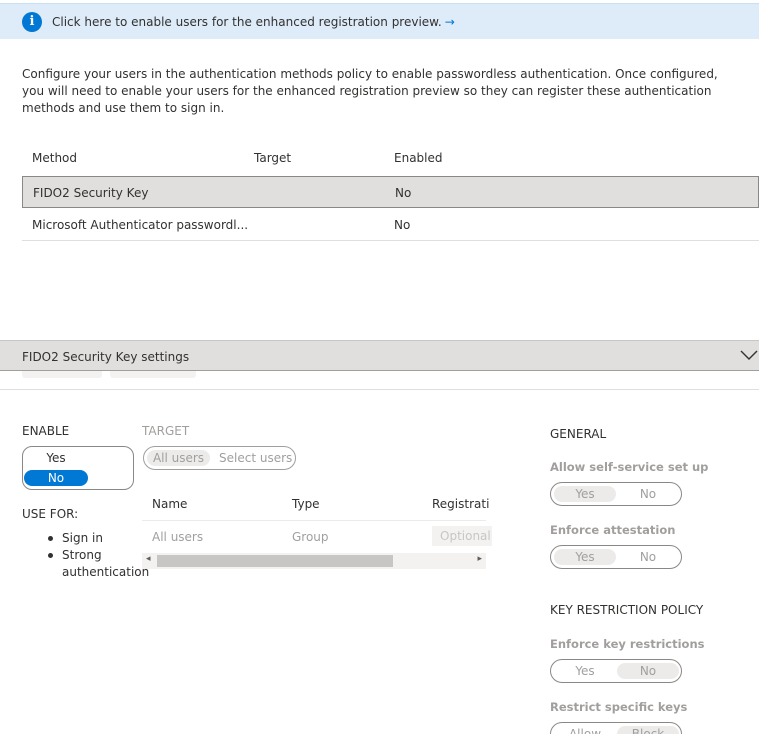 This screenshot has height=734, width=759. Describe the element at coordinates (627, 610) in the screenshot. I see `key-restriction-label: KEY RESTRICTION POLICY` at that location.